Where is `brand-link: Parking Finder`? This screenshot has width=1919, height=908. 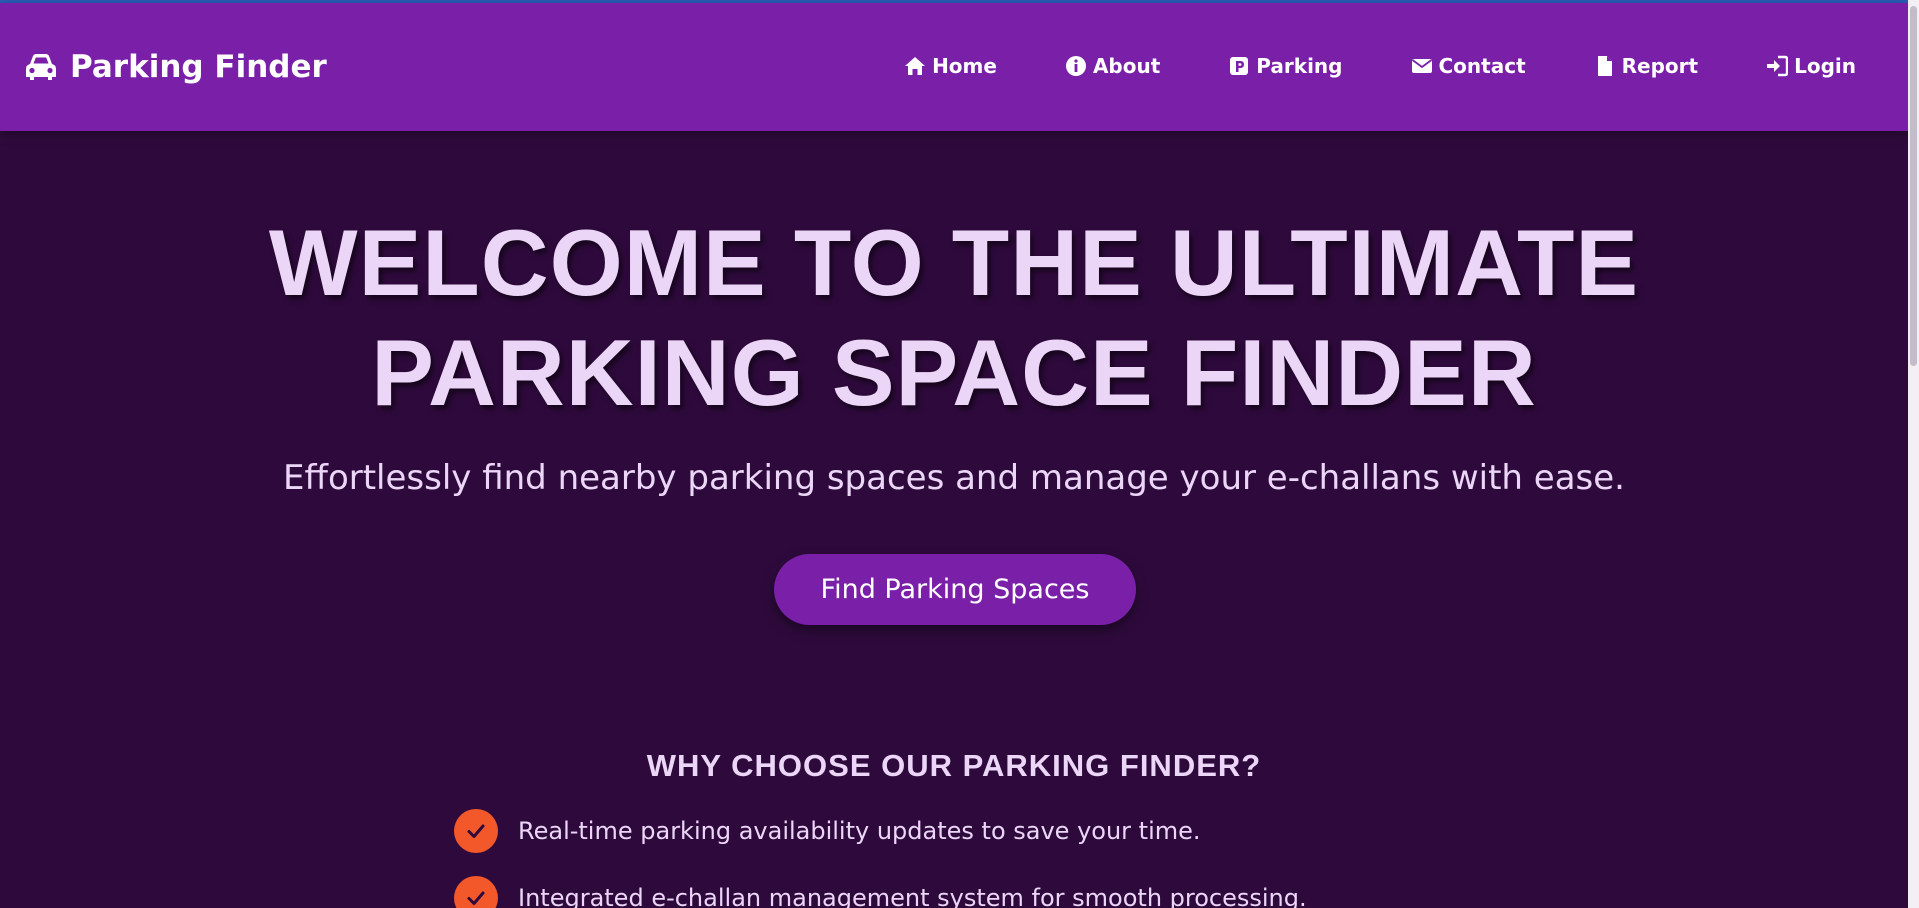 brand-link: Parking Finder is located at coordinates (175, 67).